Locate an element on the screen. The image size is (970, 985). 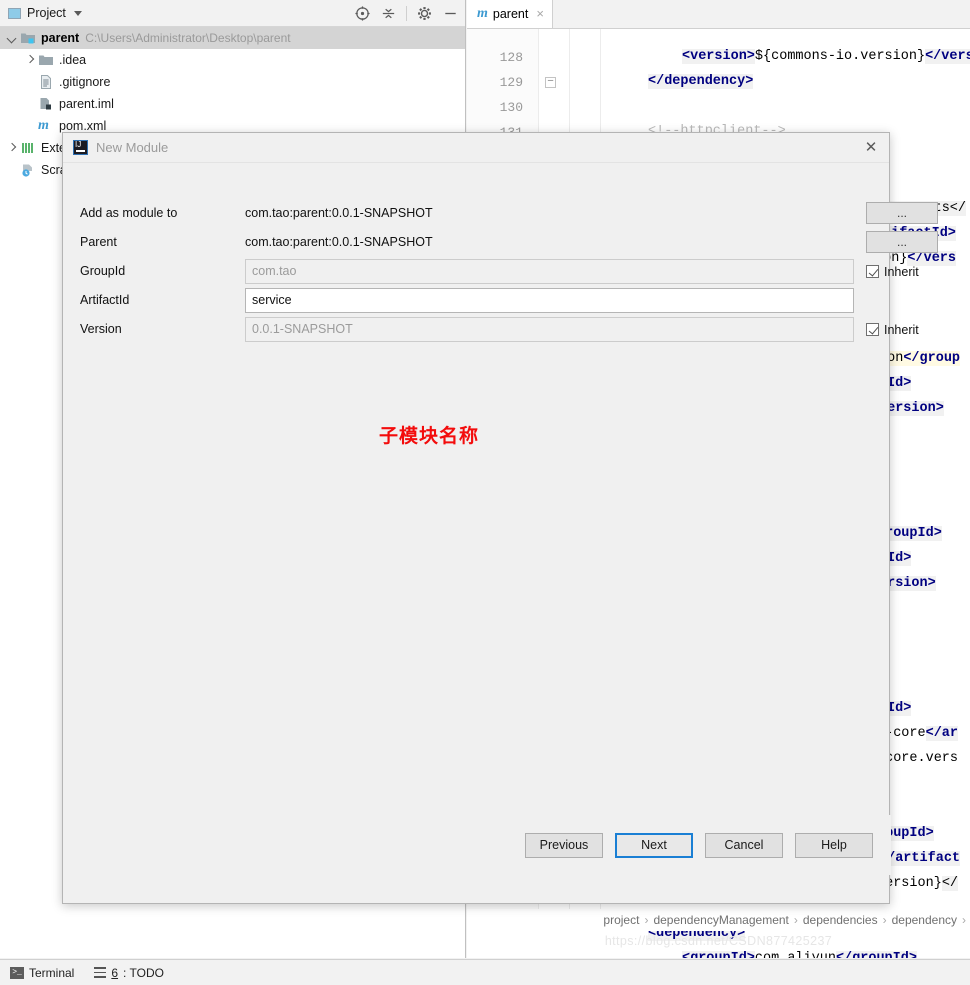
tree-item-label: parent is located at coordinates (60, 38).